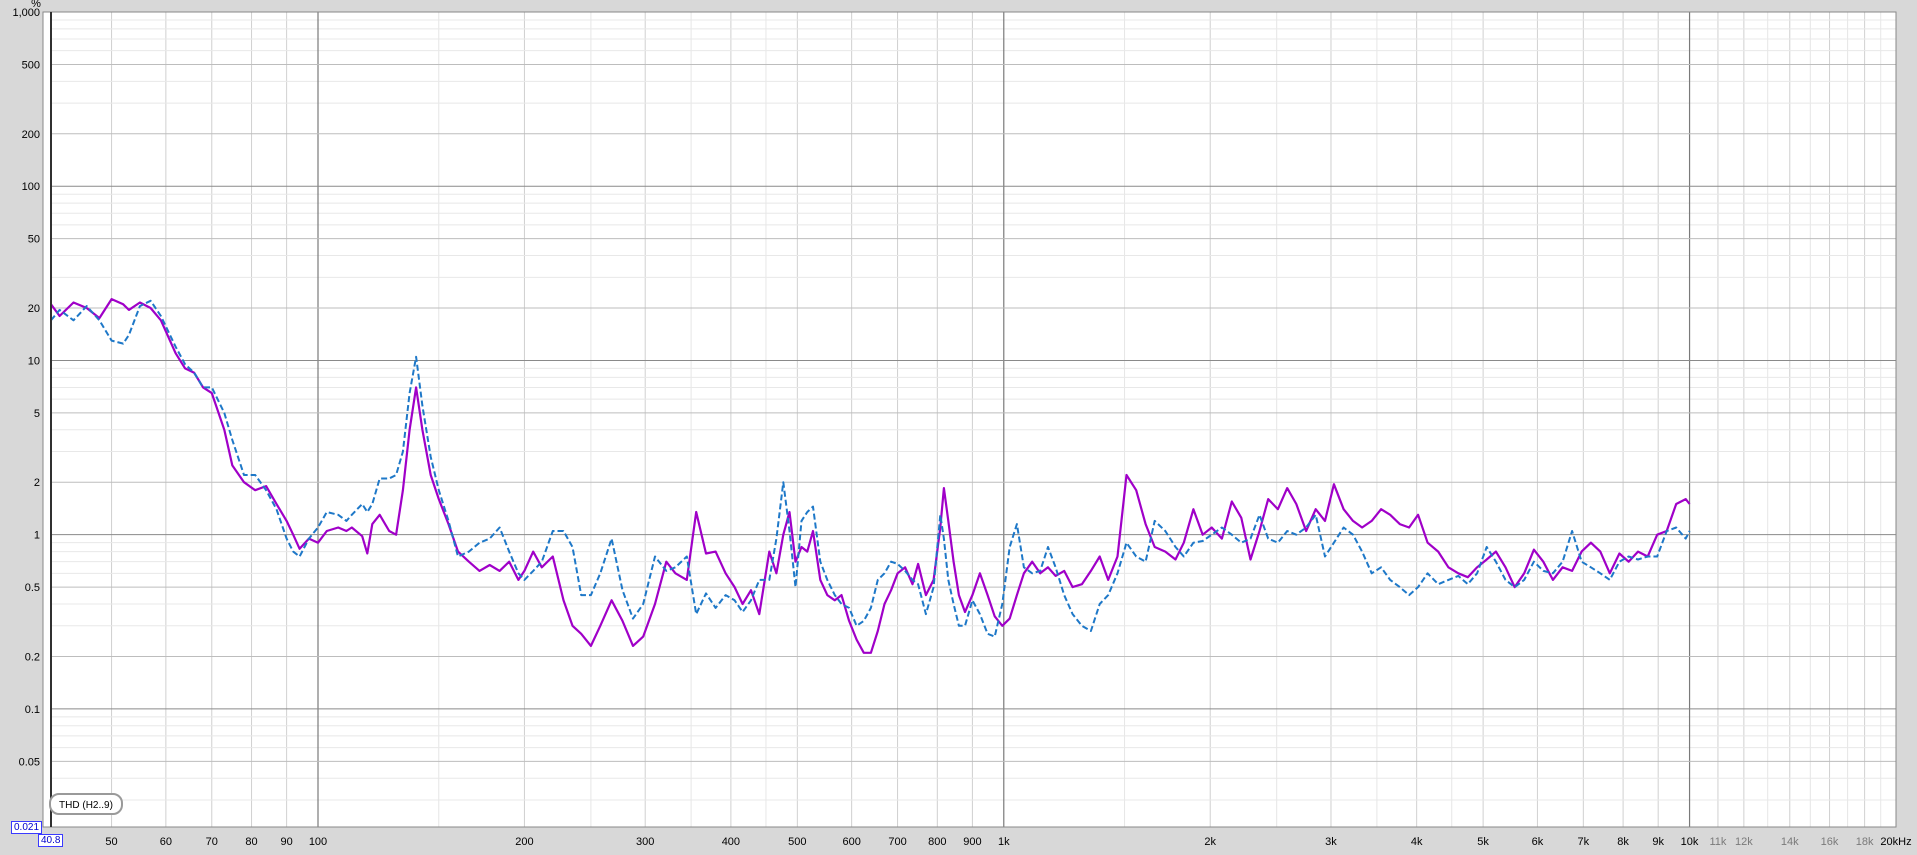 This screenshot has width=1917, height=855. I want to click on x-tick-label: 80, so click(251, 842).